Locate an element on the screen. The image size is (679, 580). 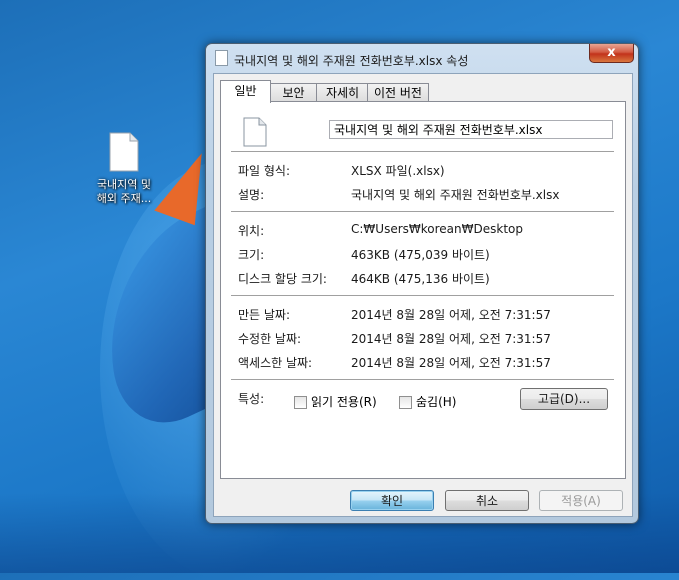
size-on-disk-value: 464KB (475,136 바이트) is located at coordinates (420, 279).